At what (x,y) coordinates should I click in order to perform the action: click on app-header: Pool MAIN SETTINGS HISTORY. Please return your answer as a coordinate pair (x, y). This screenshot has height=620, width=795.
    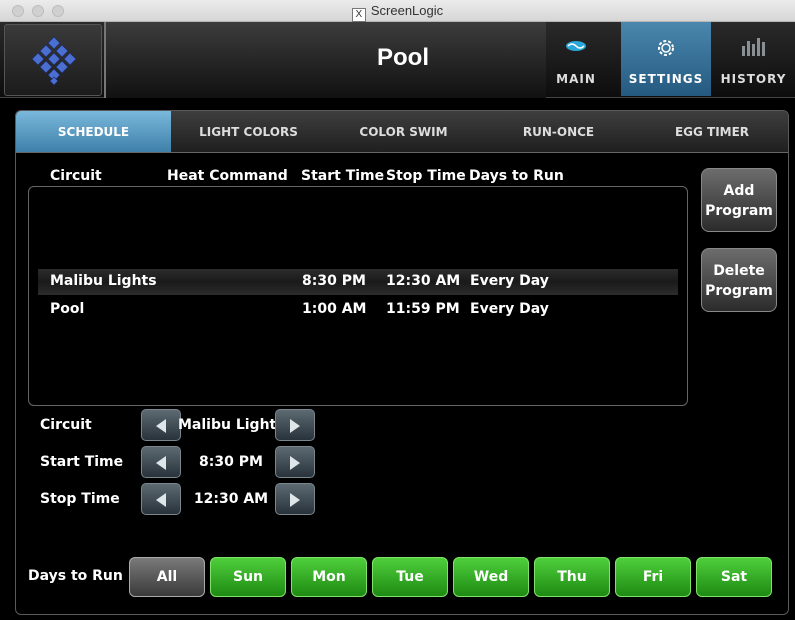
    Looking at the image, I should click on (397, 60).